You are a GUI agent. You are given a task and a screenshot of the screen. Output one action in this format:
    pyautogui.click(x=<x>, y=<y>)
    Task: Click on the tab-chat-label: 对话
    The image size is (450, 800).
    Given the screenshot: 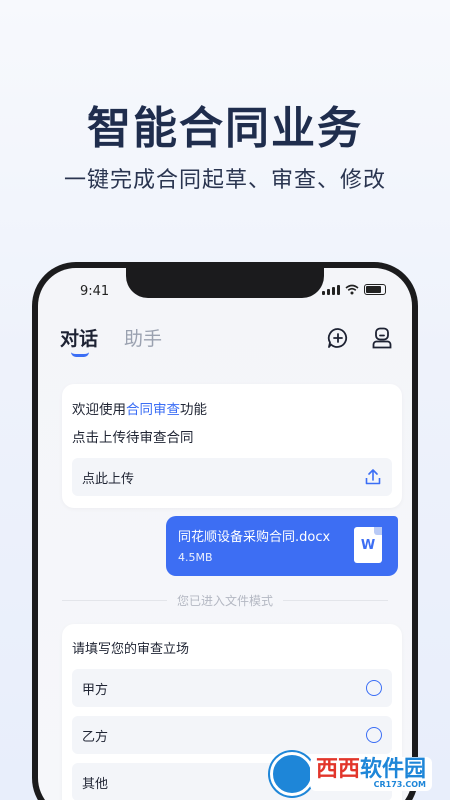 What is the action you would take?
    pyautogui.click(x=79, y=339)
    